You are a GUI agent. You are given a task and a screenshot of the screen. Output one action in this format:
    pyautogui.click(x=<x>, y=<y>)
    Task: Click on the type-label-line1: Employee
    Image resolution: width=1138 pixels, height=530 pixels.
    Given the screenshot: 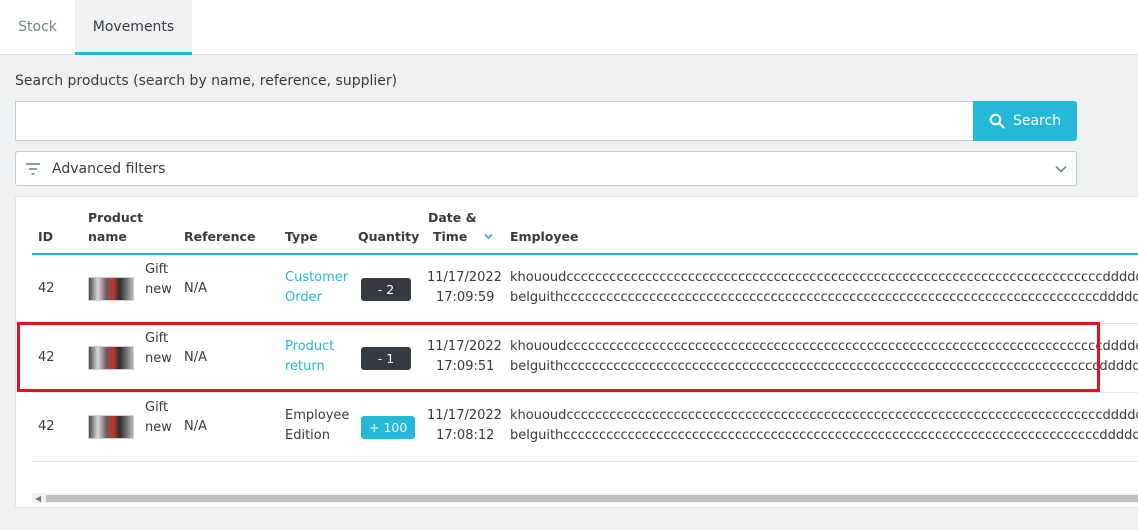 What is the action you would take?
    pyautogui.click(x=317, y=415)
    